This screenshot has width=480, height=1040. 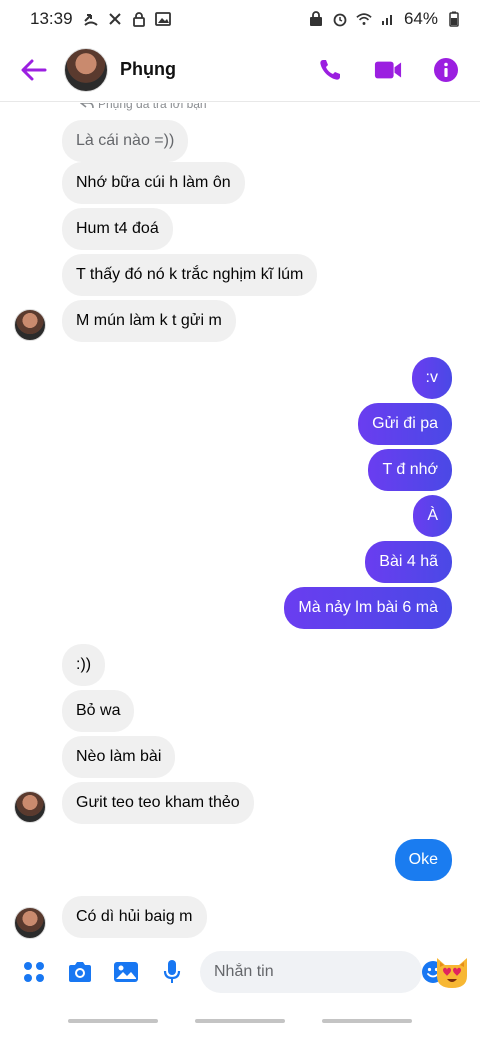 I want to click on message-bubble-outgoing: Bài 4 hã, so click(x=408, y=562).